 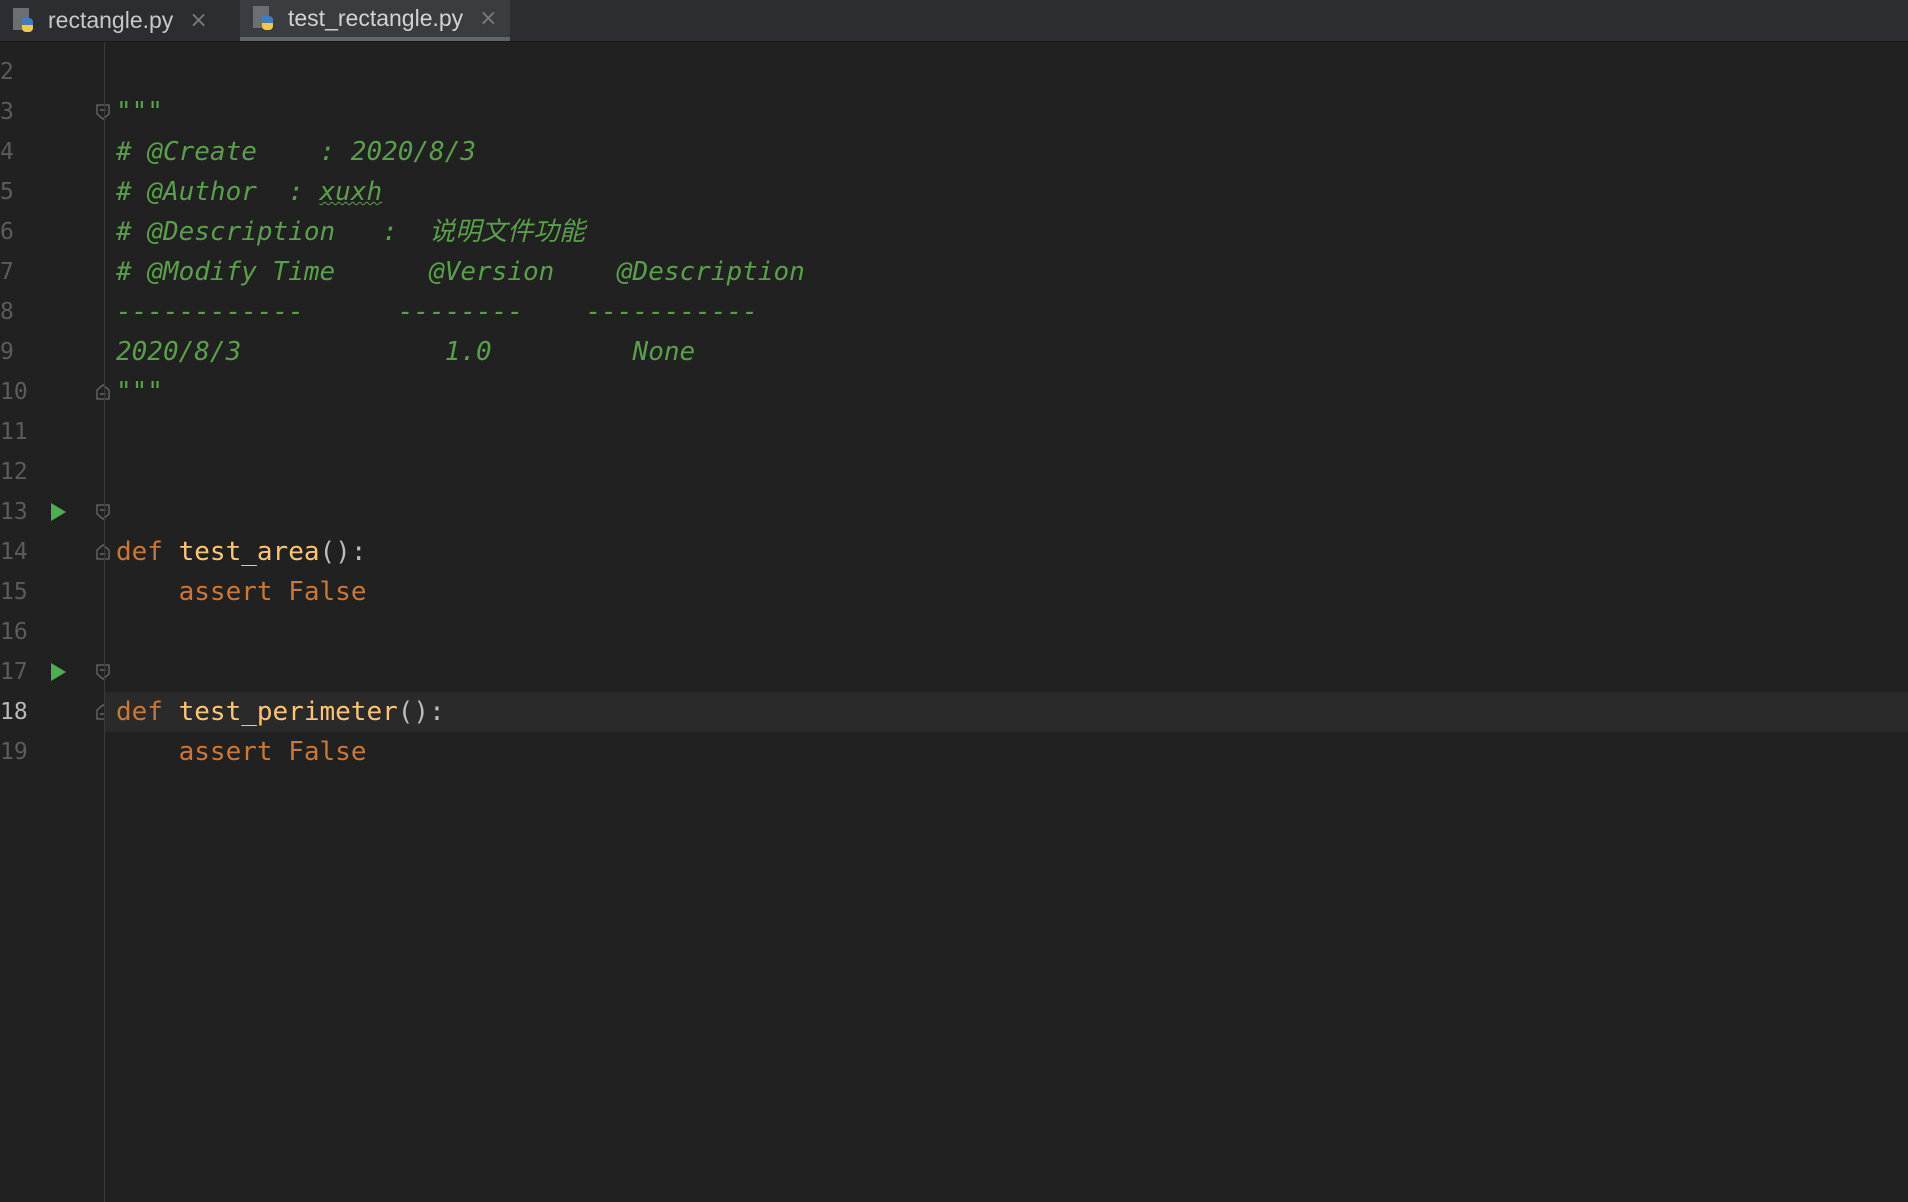 I want to click on code-line-10: """, so click(x=139, y=392).